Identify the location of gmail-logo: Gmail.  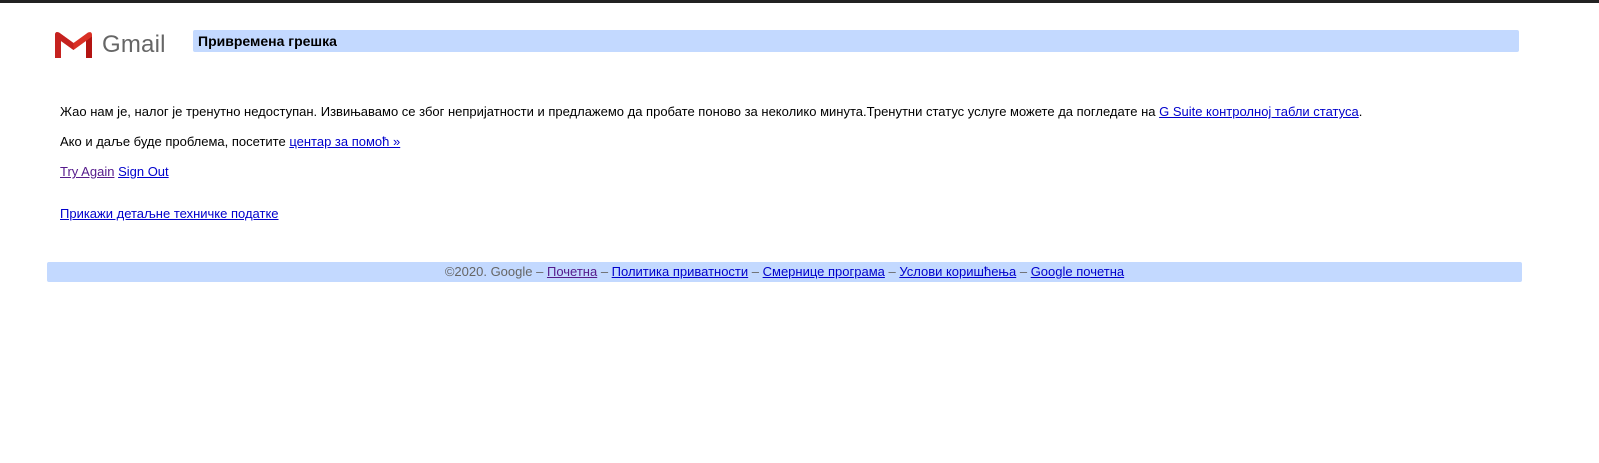
(115, 45).